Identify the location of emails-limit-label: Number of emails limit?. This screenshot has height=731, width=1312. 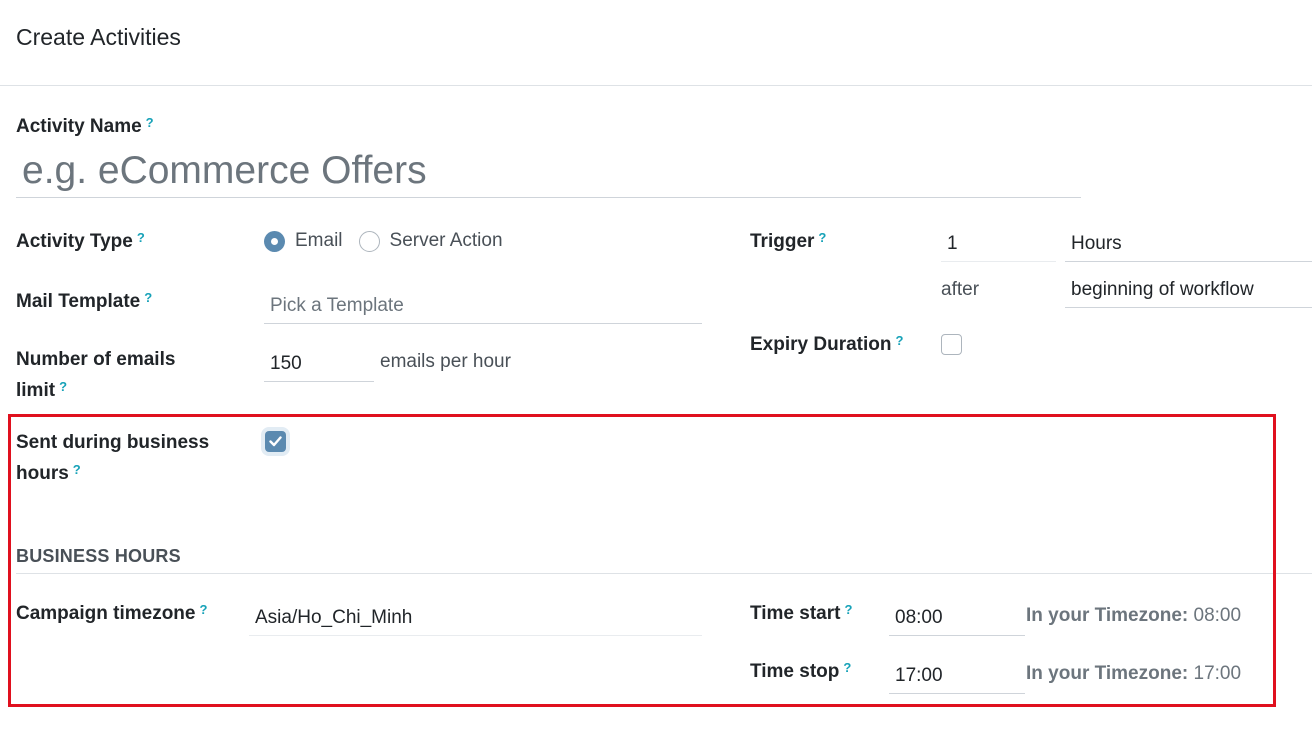
(95, 375).